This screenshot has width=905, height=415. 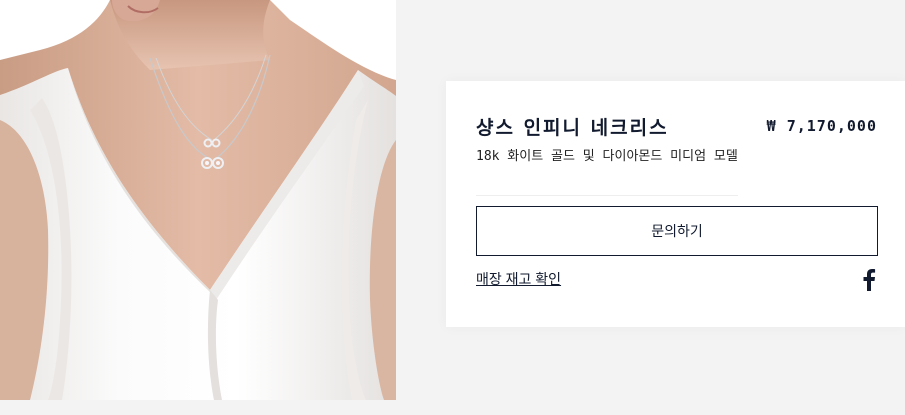 I want to click on facebook-icon, so click(x=869, y=280).